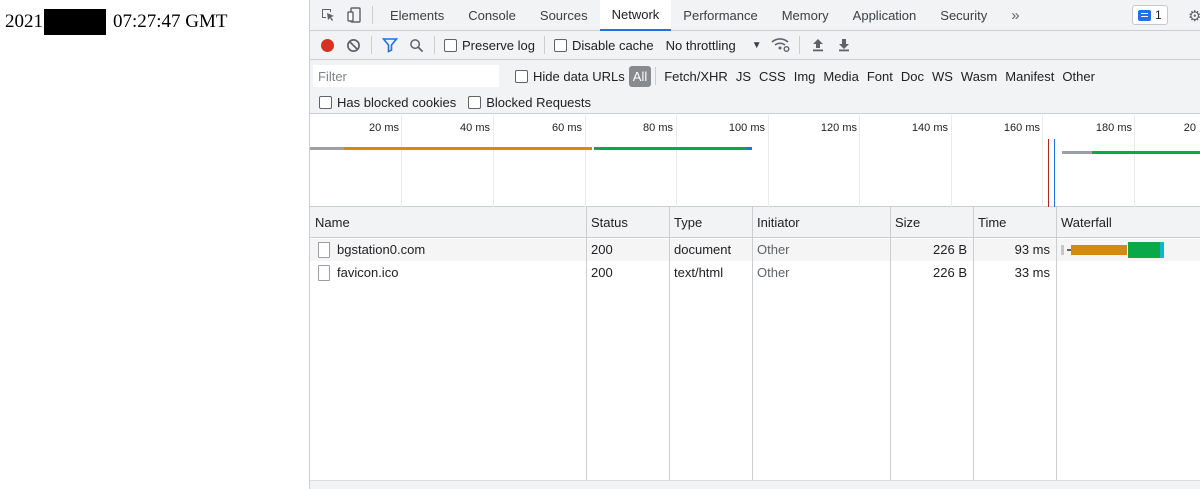 The height and width of the screenshot is (489, 1200). I want to click on dropdown-arrow-icon: ▼, so click(756, 45).